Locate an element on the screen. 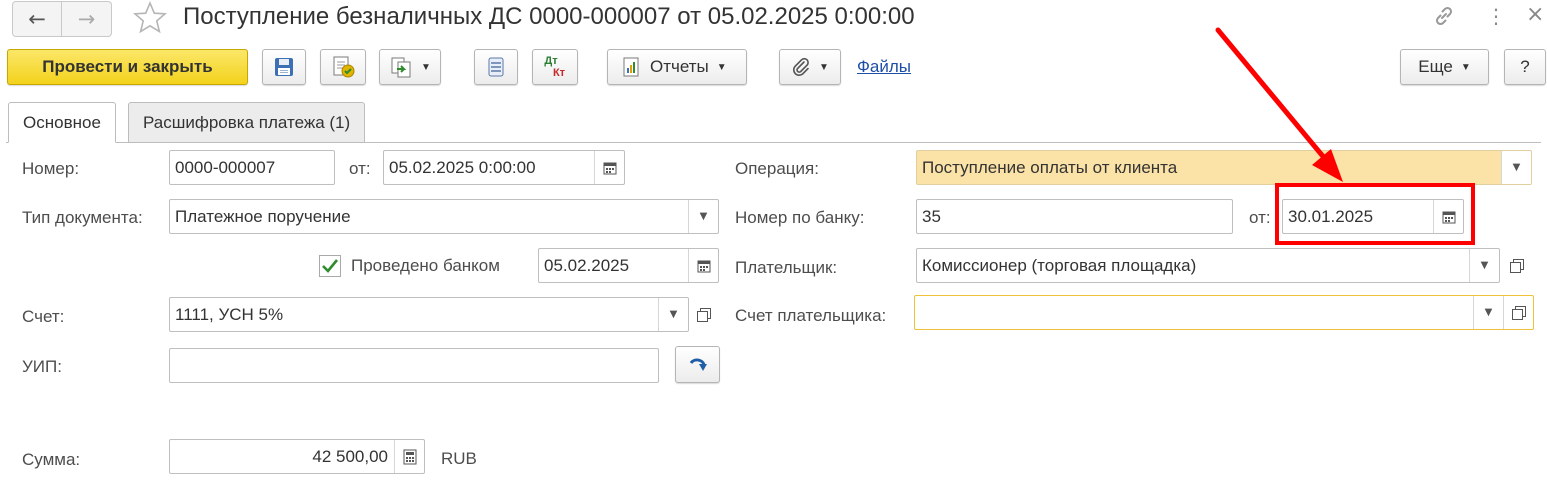  more-button: Еще ▼ is located at coordinates (1444, 67).